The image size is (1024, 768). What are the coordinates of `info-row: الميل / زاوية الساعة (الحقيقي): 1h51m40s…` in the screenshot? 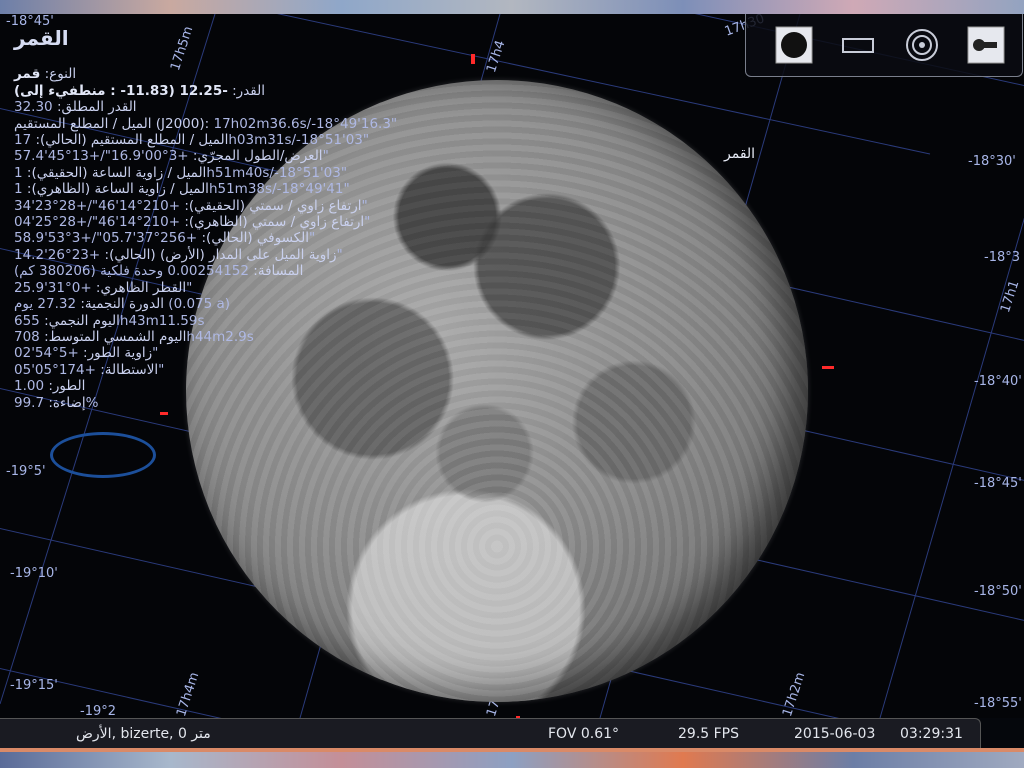 It's located at (274, 173).